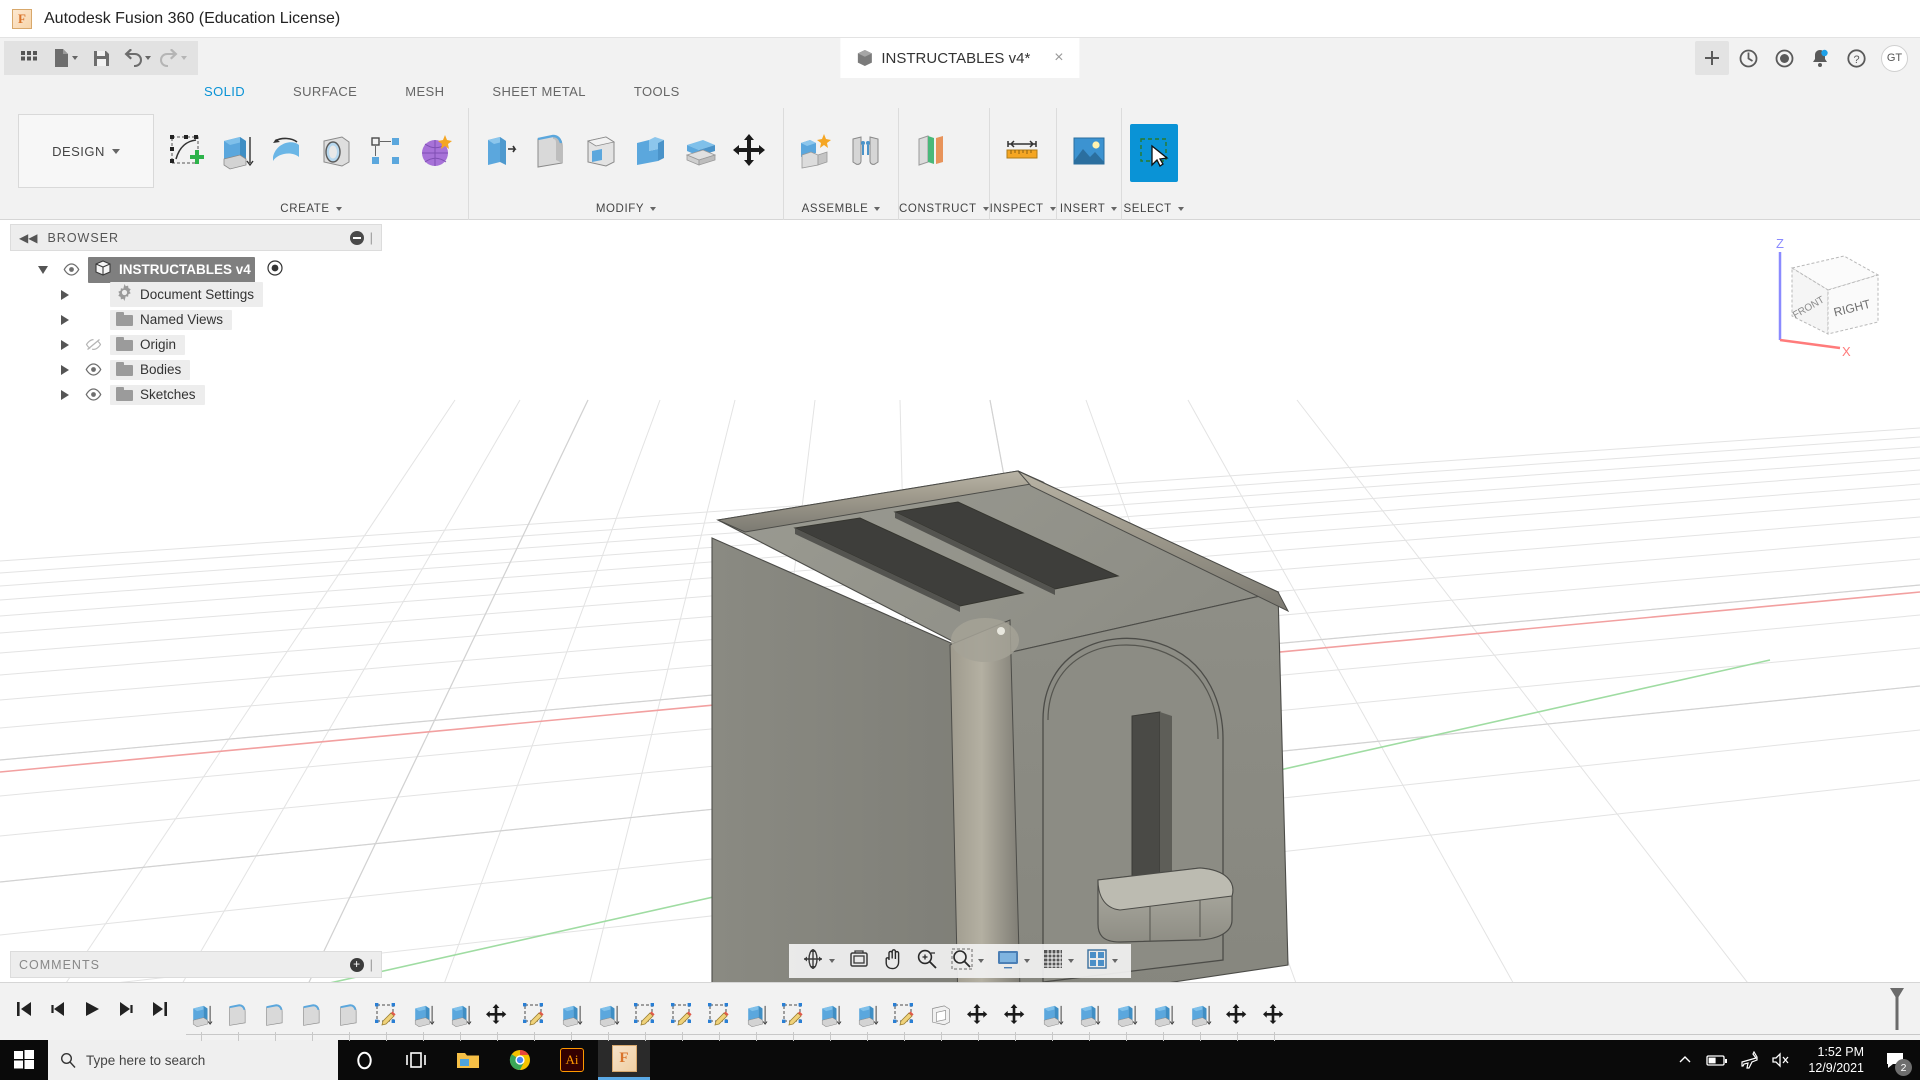 The width and height of the screenshot is (1920, 1080). What do you see at coordinates (1102, 961) in the screenshot?
I see `viewports-button` at bounding box center [1102, 961].